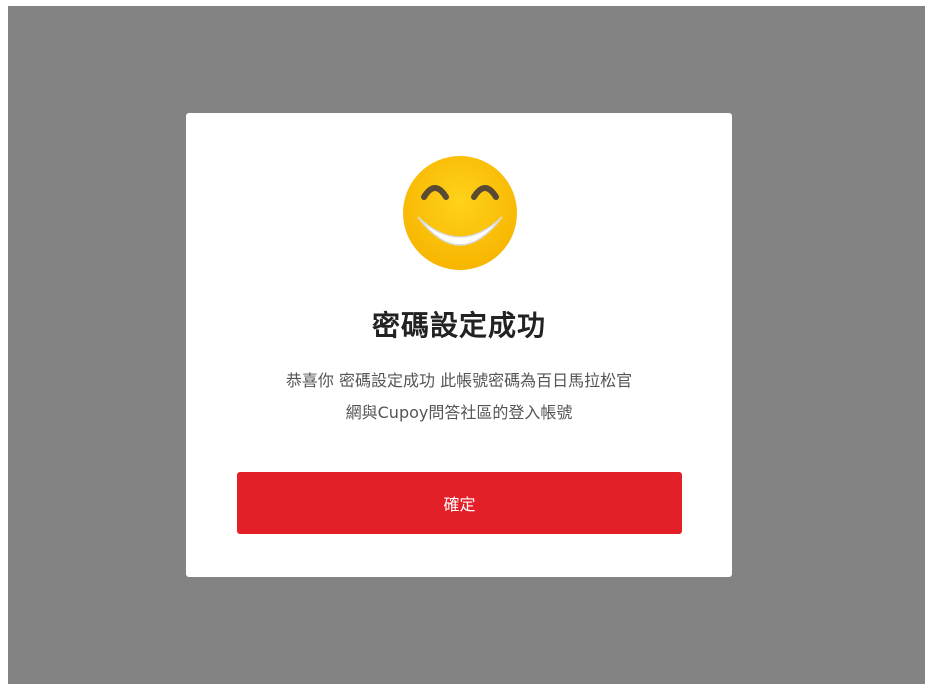  I want to click on dialog-title: 密碼設定成功, so click(458, 325).